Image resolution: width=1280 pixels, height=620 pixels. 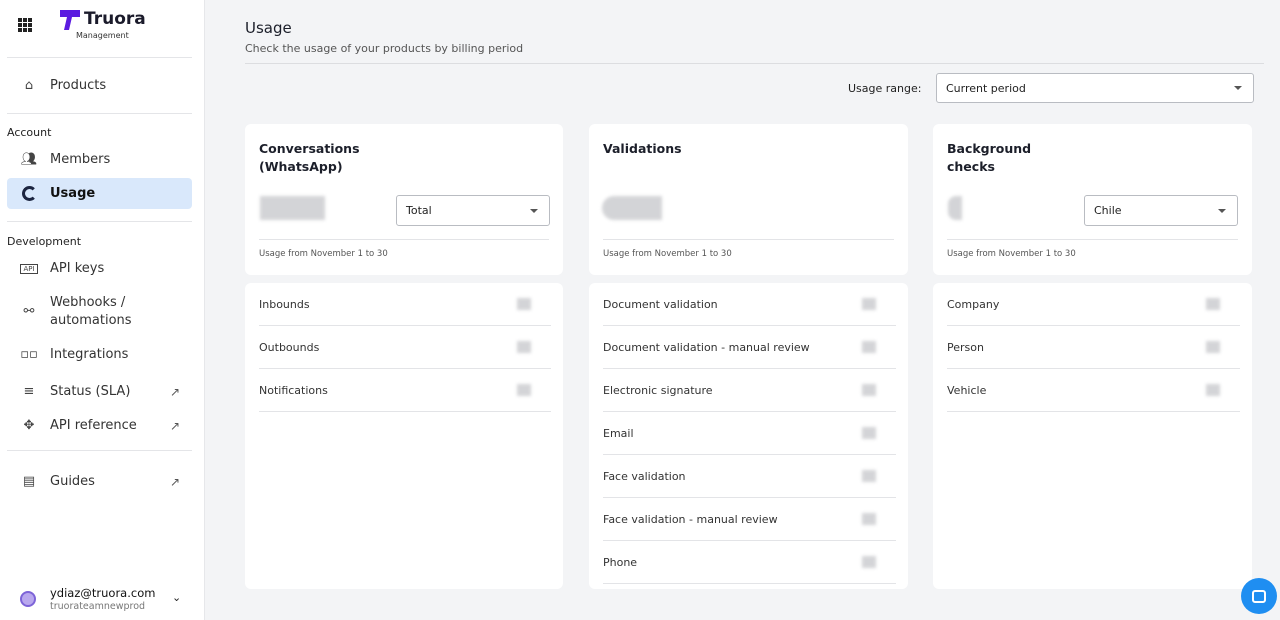 I want to click on validations-summary-card: Validations Usage from November 1 to 30, so click(x=748, y=199).